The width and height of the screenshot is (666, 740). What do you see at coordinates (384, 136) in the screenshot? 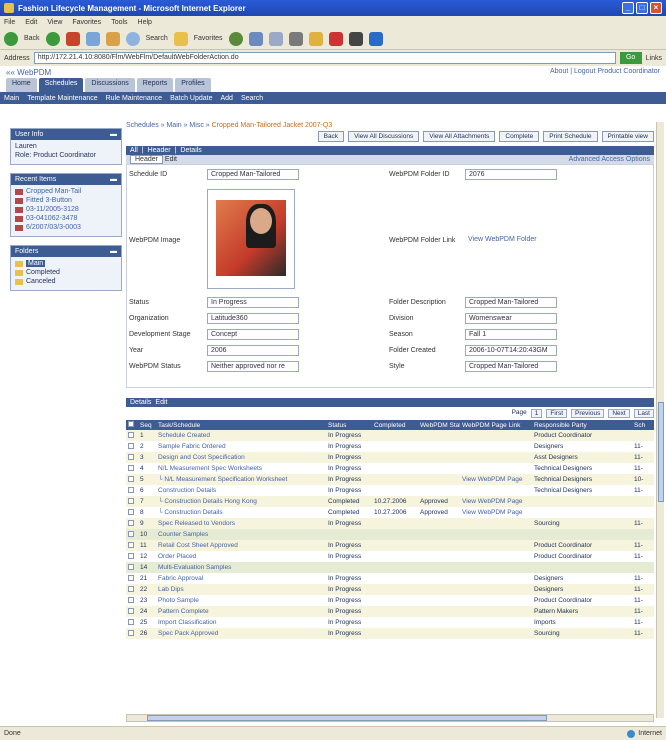
I see `view-all-discussions-button: View All Discussions` at bounding box center [384, 136].